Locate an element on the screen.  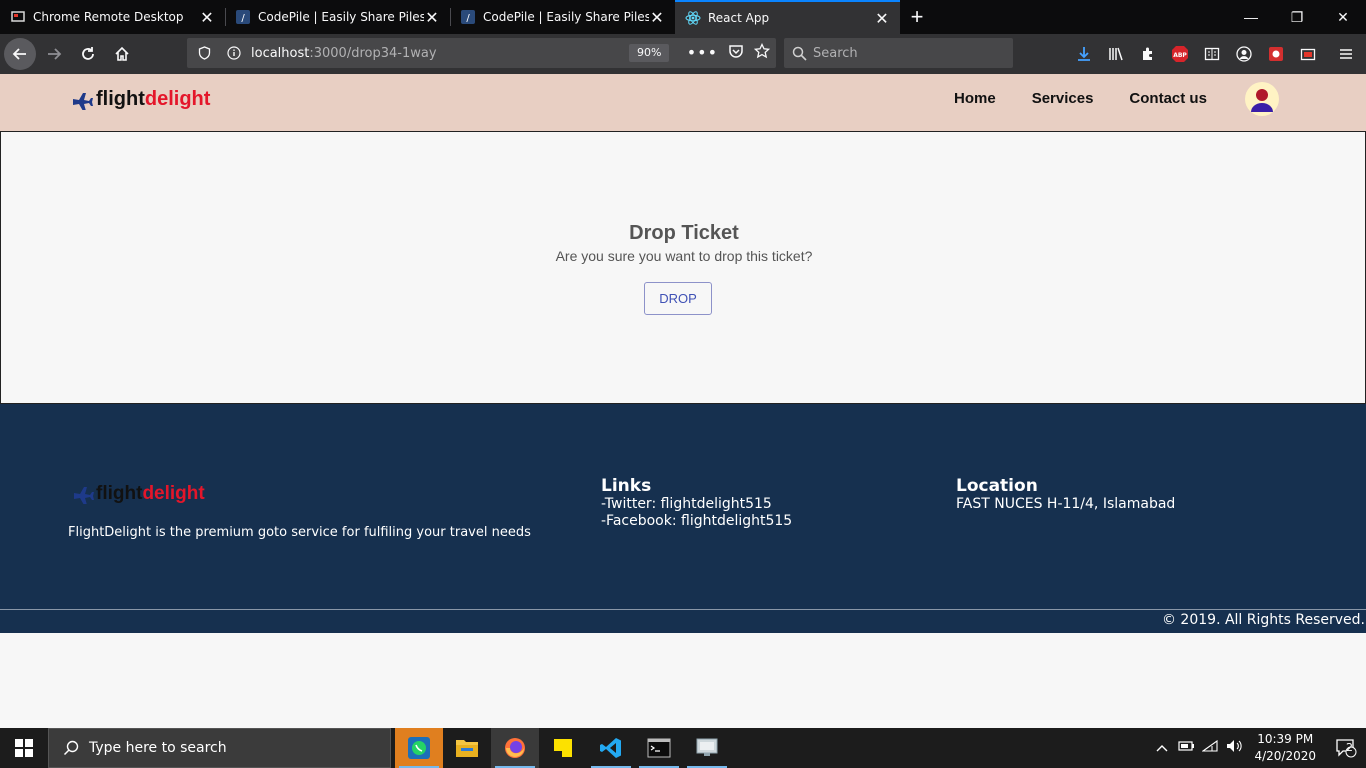
account-icon is located at coordinates (1244, 54).